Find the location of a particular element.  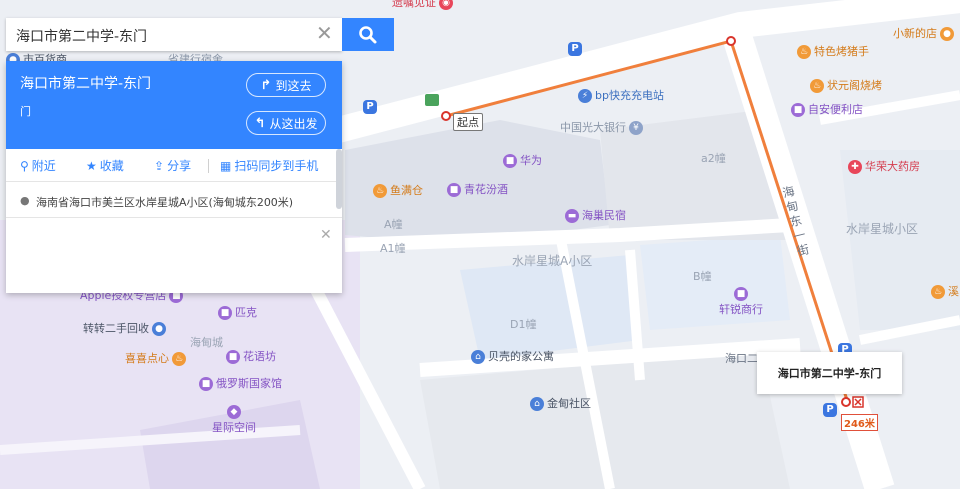

poi-haichao-hostel: ▬ 海巢民宿 is located at coordinates (595, 216).